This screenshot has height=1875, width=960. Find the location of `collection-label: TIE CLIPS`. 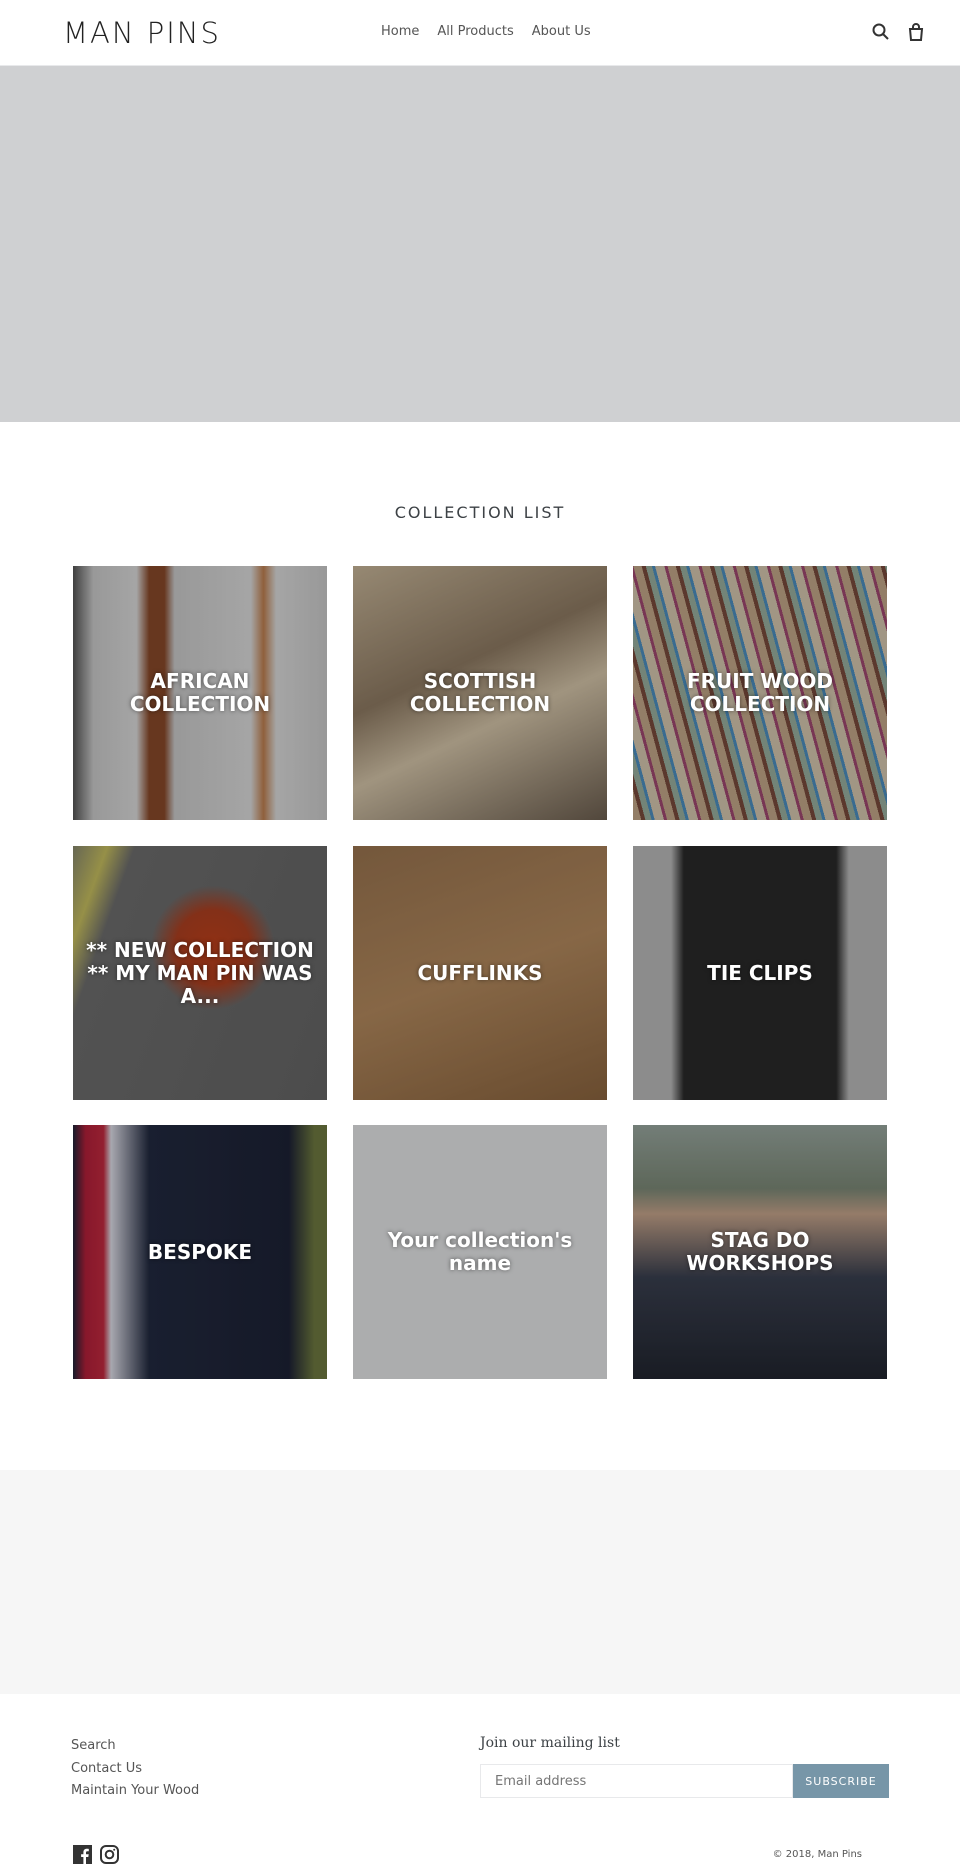

collection-label: TIE CLIPS is located at coordinates (760, 972).